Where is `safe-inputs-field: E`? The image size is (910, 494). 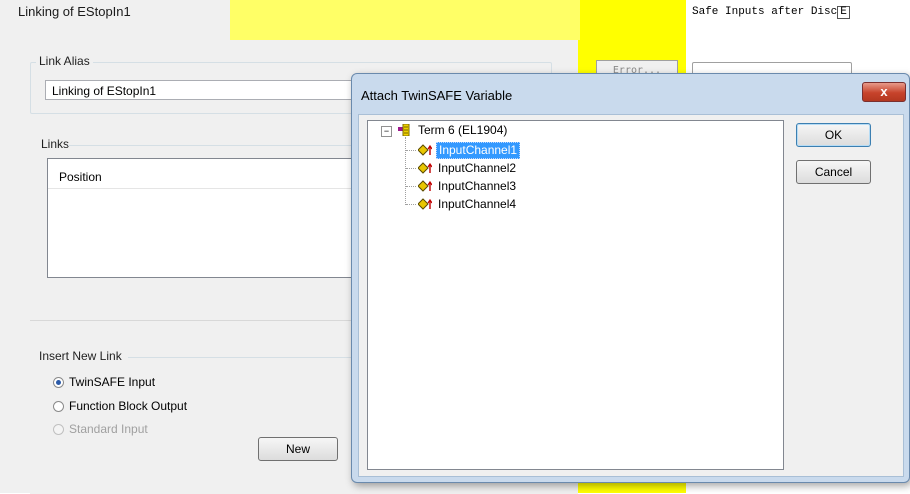 safe-inputs-field: E is located at coordinates (843, 12).